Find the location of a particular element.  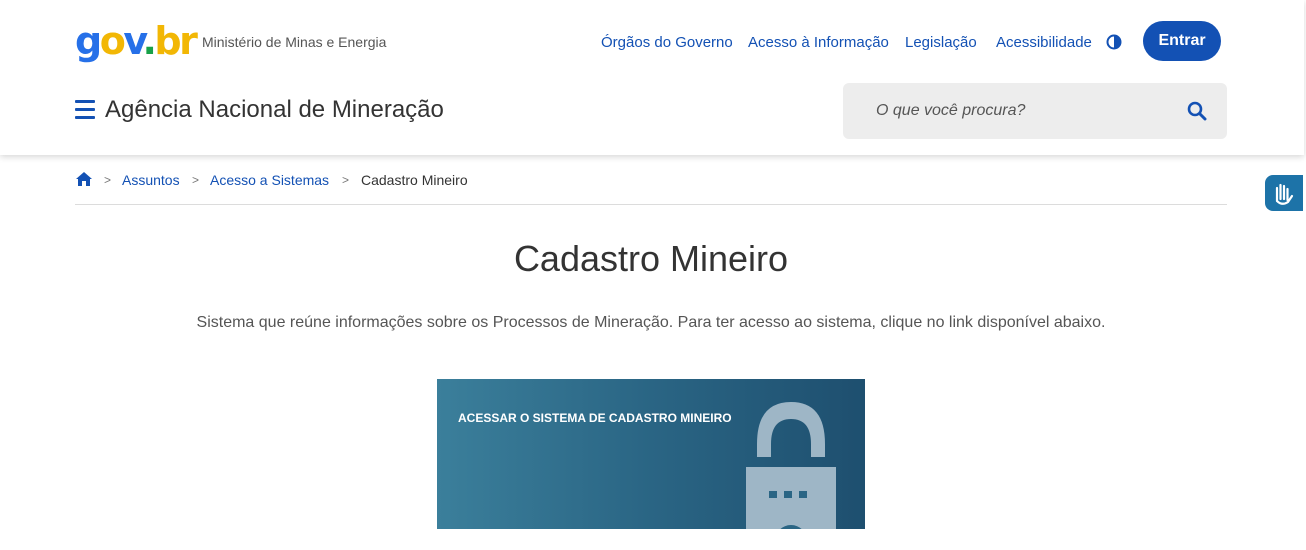

vlibras-hand-icon is located at coordinates (1284, 194).